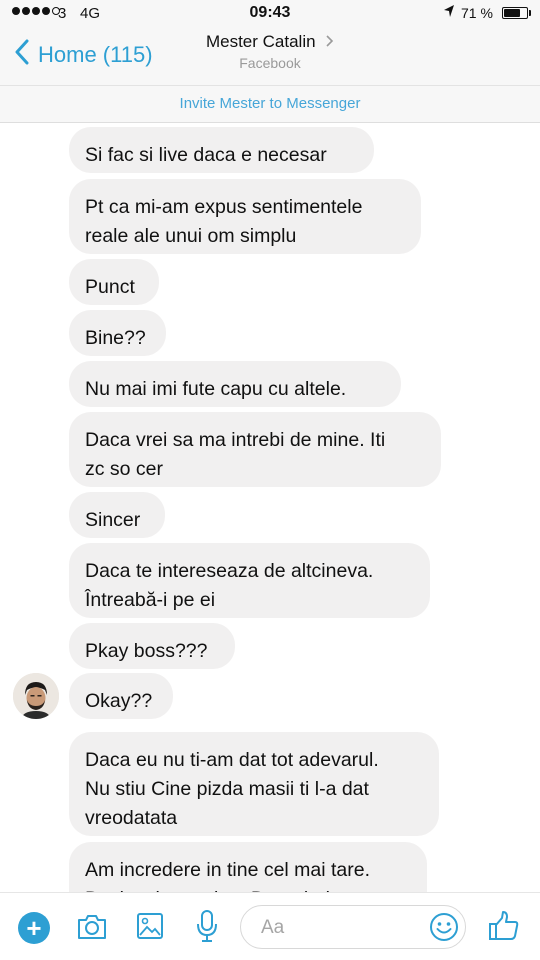  I want to click on chevron-right-icon, so click(330, 42).